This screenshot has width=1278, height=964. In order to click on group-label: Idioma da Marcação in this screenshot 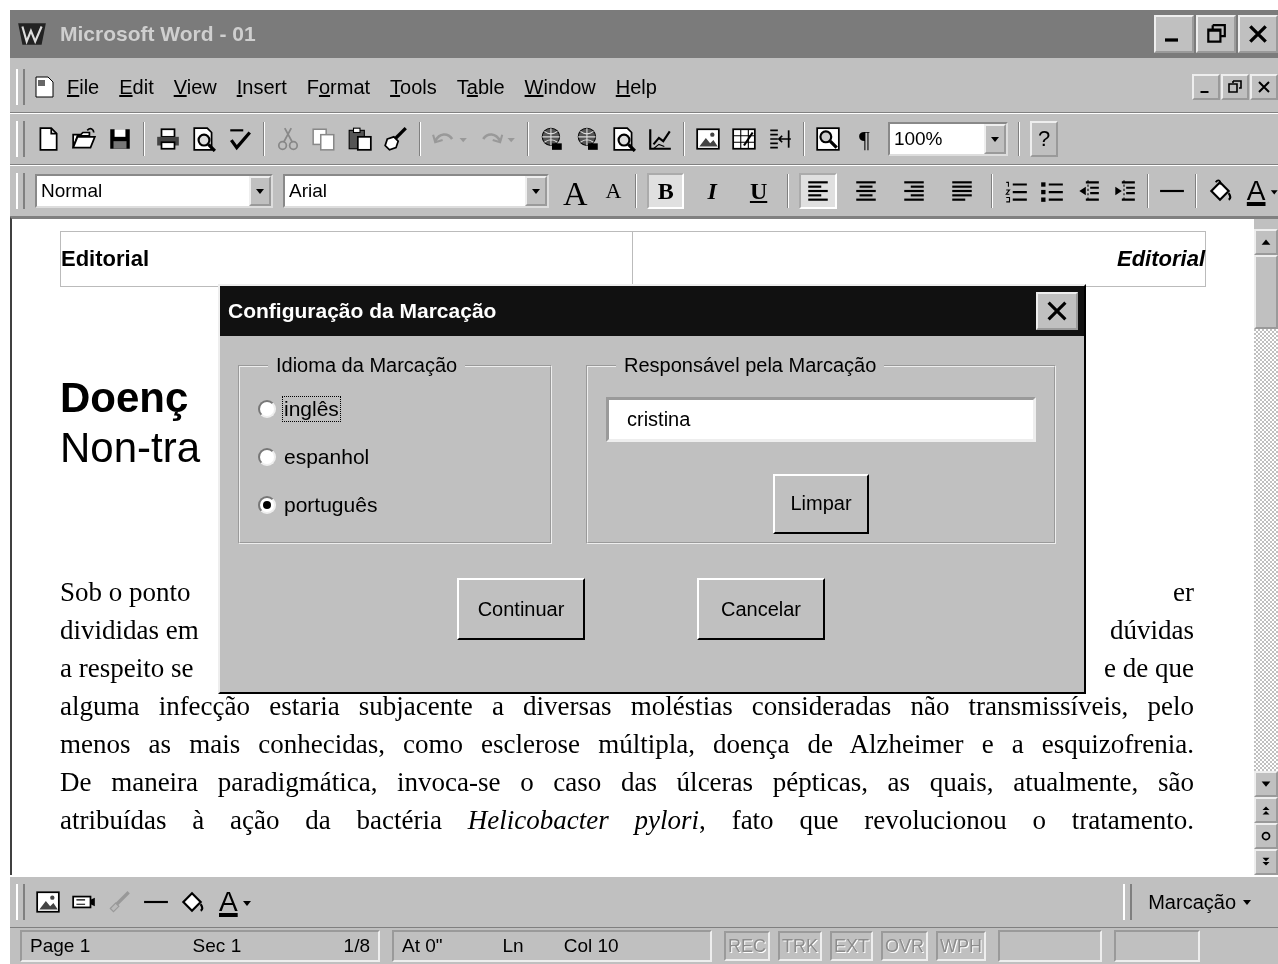, I will do `click(367, 365)`.